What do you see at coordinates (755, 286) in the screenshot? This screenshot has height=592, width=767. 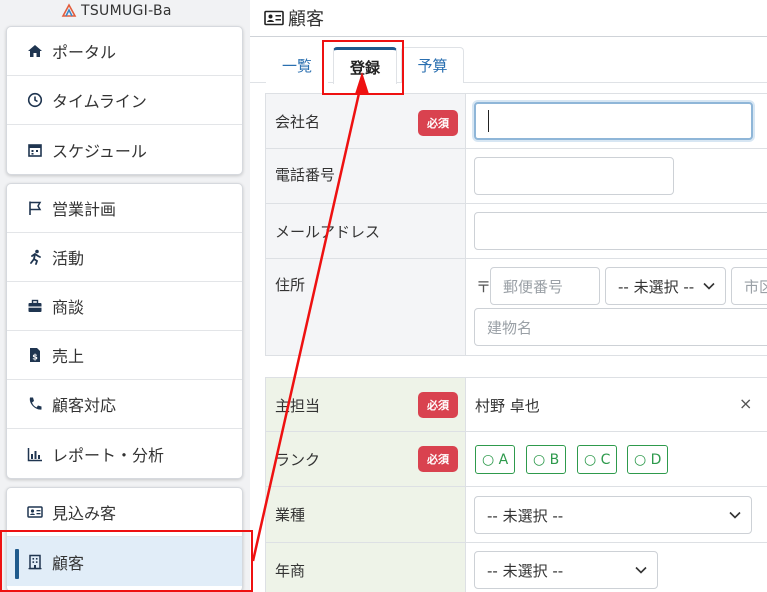 I see `placeholder-text: 市区` at bounding box center [755, 286].